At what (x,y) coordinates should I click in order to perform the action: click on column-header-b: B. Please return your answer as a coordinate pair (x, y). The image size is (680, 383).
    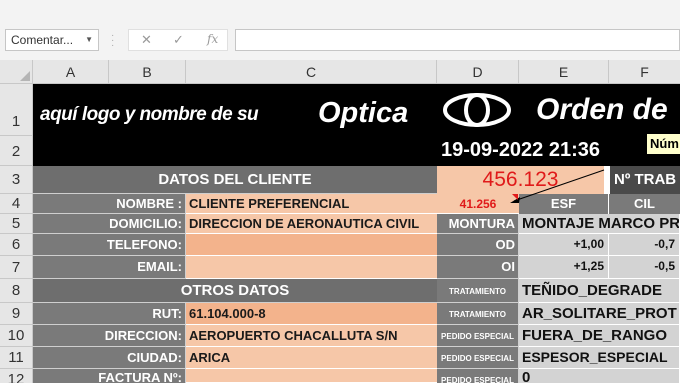
    Looking at the image, I should click on (147, 72).